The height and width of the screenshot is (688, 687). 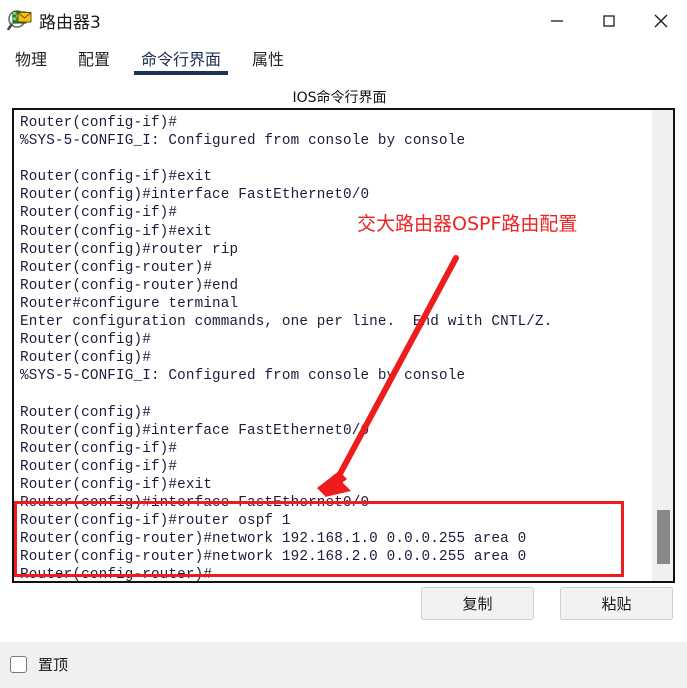 What do you see at coordinates (31, 55) in the screenshot?
I see `tab-physical: 物理` at bounding box center [31, 55].